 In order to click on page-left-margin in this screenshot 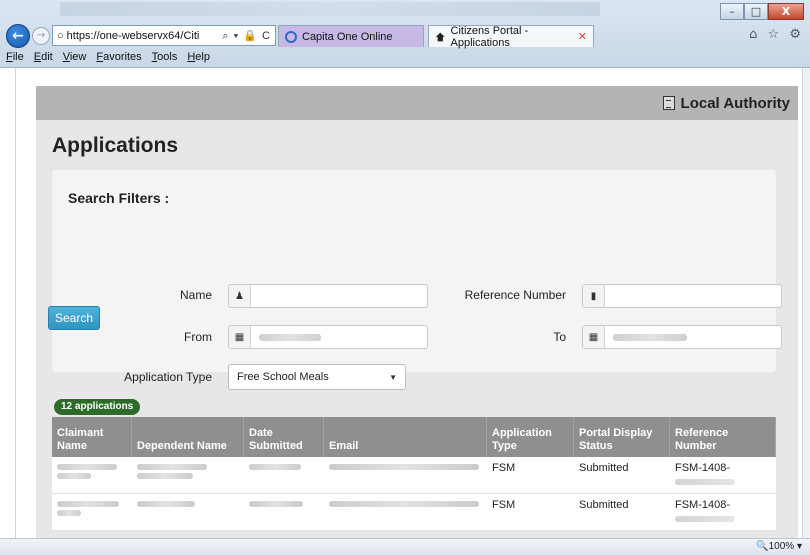, I will do `click(8, 303)`.